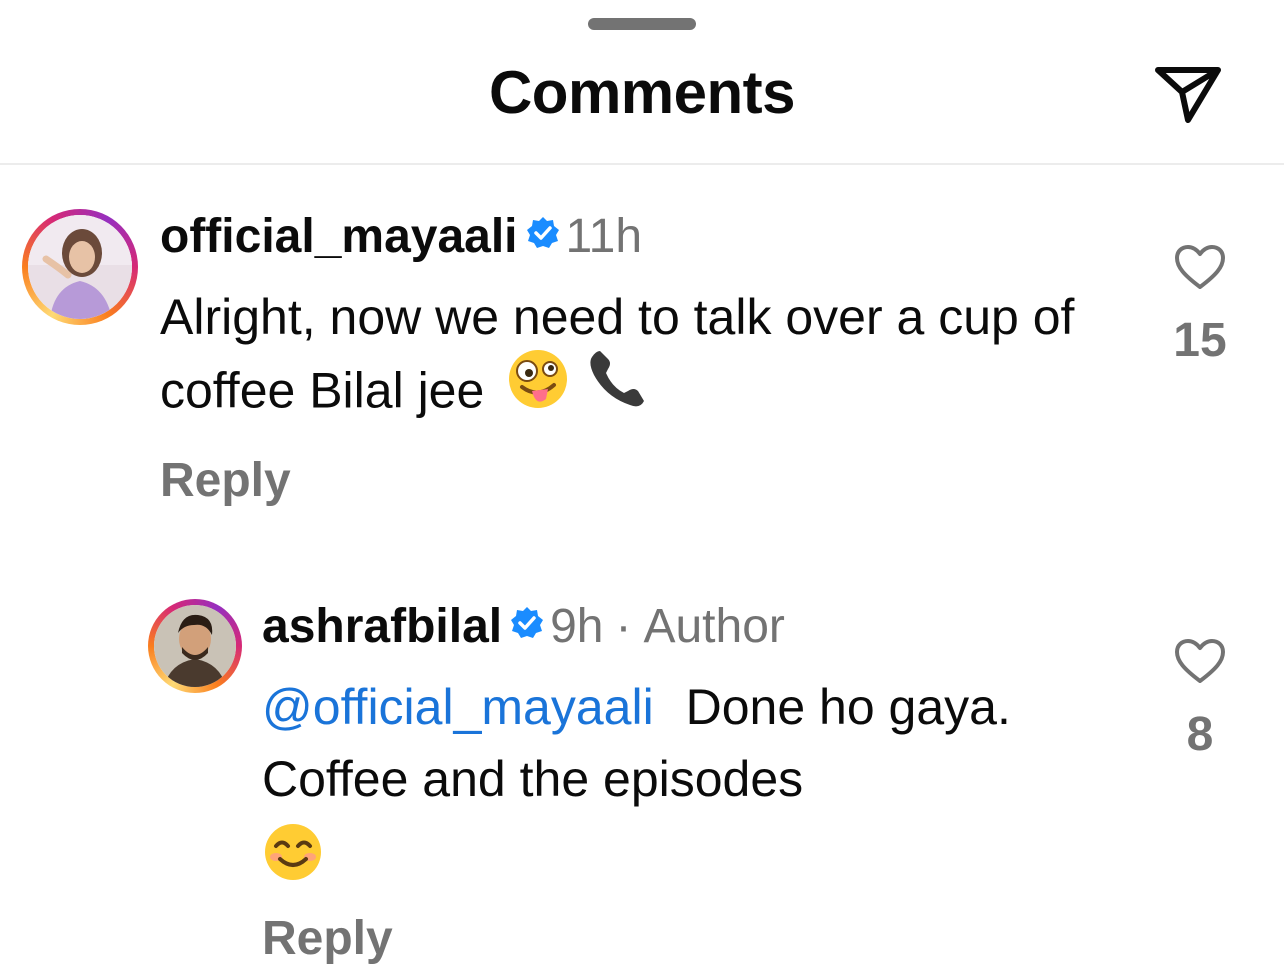 Image resolution: width=1284 pixels, height=966 pixels. I want to click on username: ashrafbilal, so click(382, 626).